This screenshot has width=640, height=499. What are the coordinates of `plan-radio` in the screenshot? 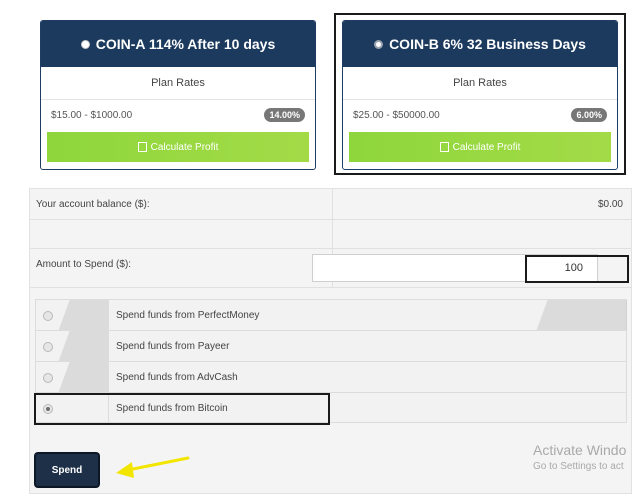 It's located at (85, 44).